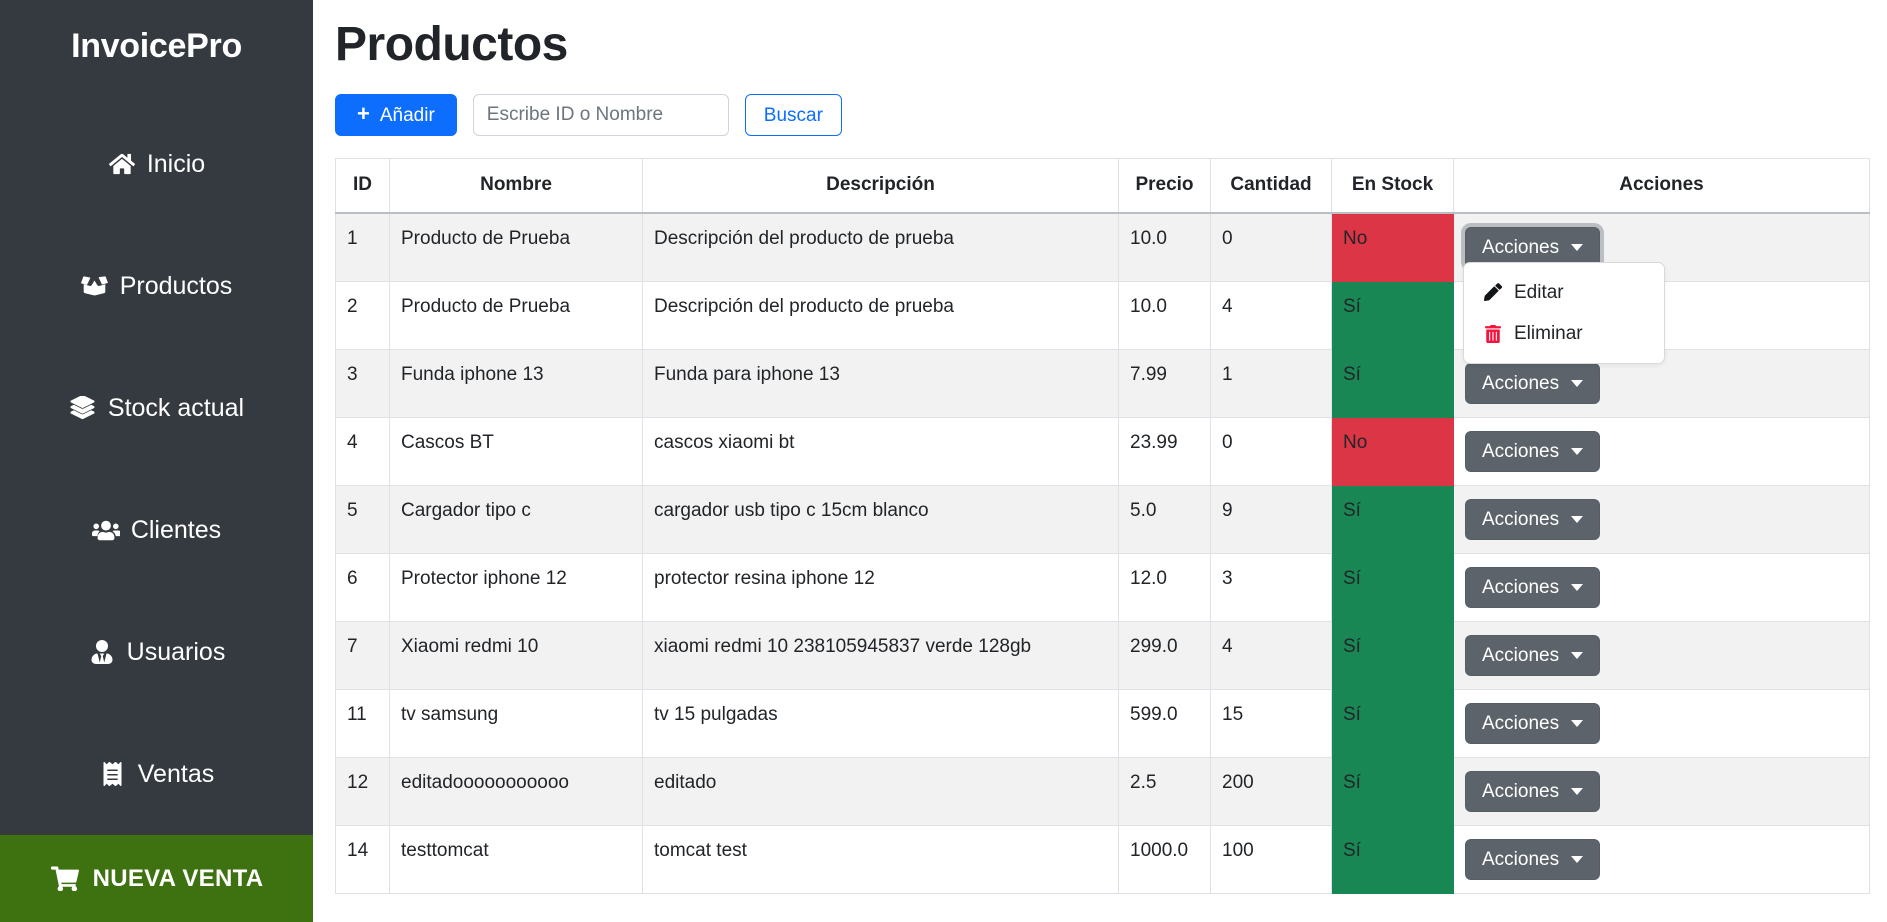 Image resolution: width=1887 pixels, height=922 pixels. What do you see at coordinates (1164, 247) in the screenshot?
I see `cell-precio: 10.0` at bounding box center [1164, 247].